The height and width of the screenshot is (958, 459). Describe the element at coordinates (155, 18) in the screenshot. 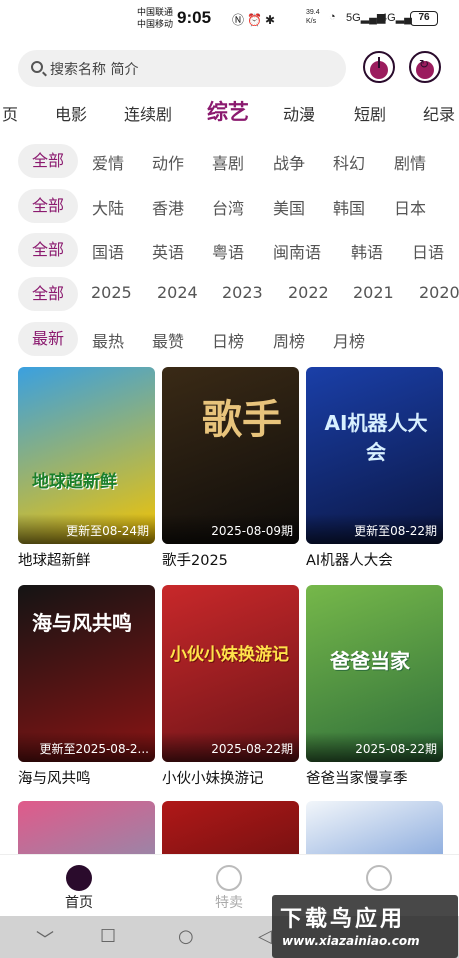

I see `carrier-labels: 中国联通 中国移动` at that location.